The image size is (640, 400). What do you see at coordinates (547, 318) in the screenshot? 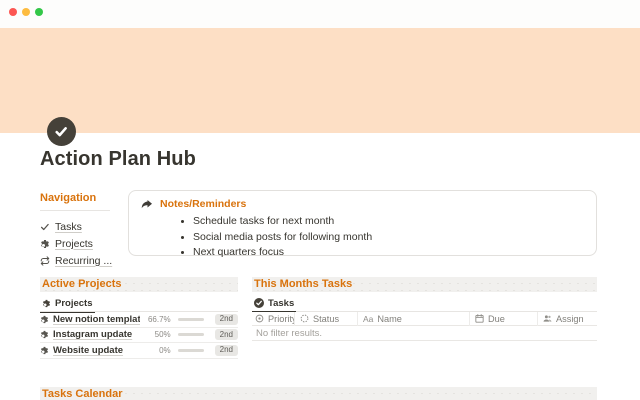
I see `people-icon` at bounding box center [547, 318].